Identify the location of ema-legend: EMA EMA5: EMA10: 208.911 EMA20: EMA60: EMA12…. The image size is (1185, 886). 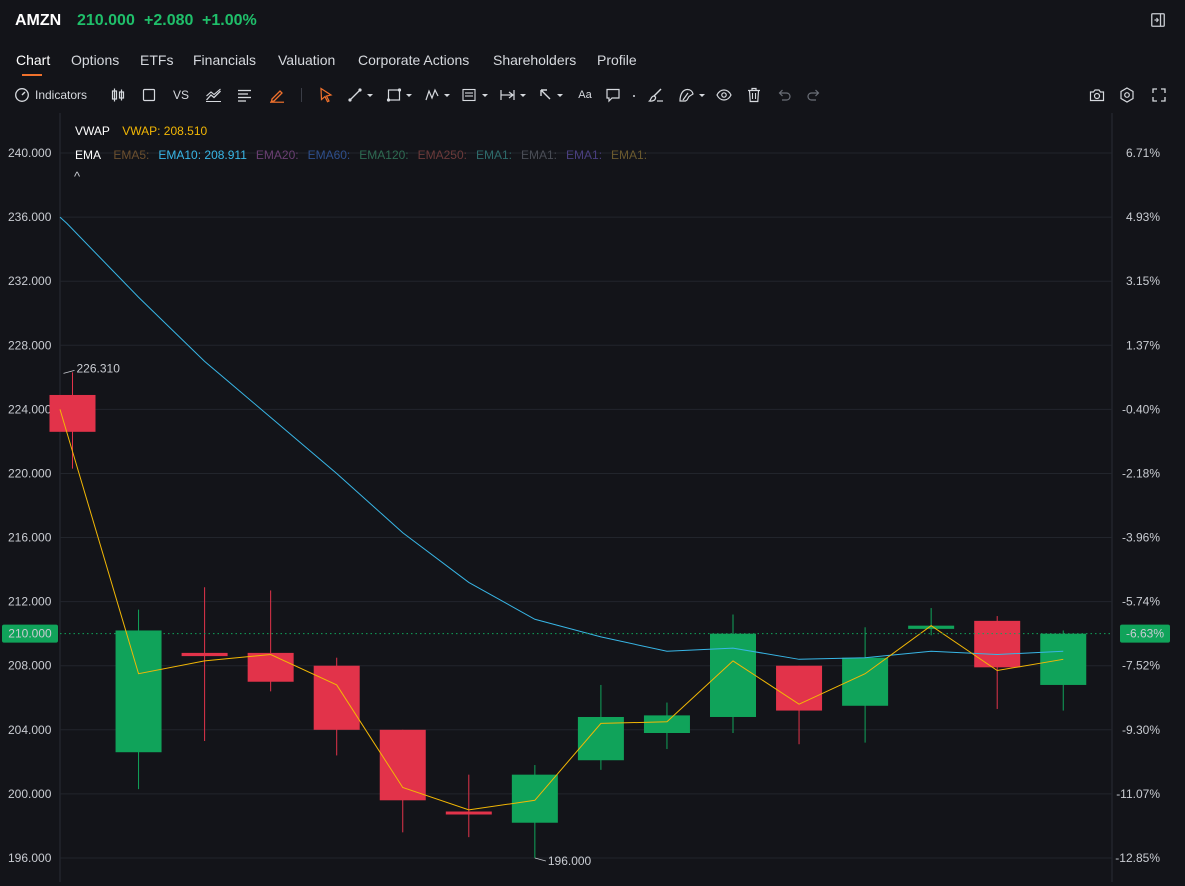
(370, 155).